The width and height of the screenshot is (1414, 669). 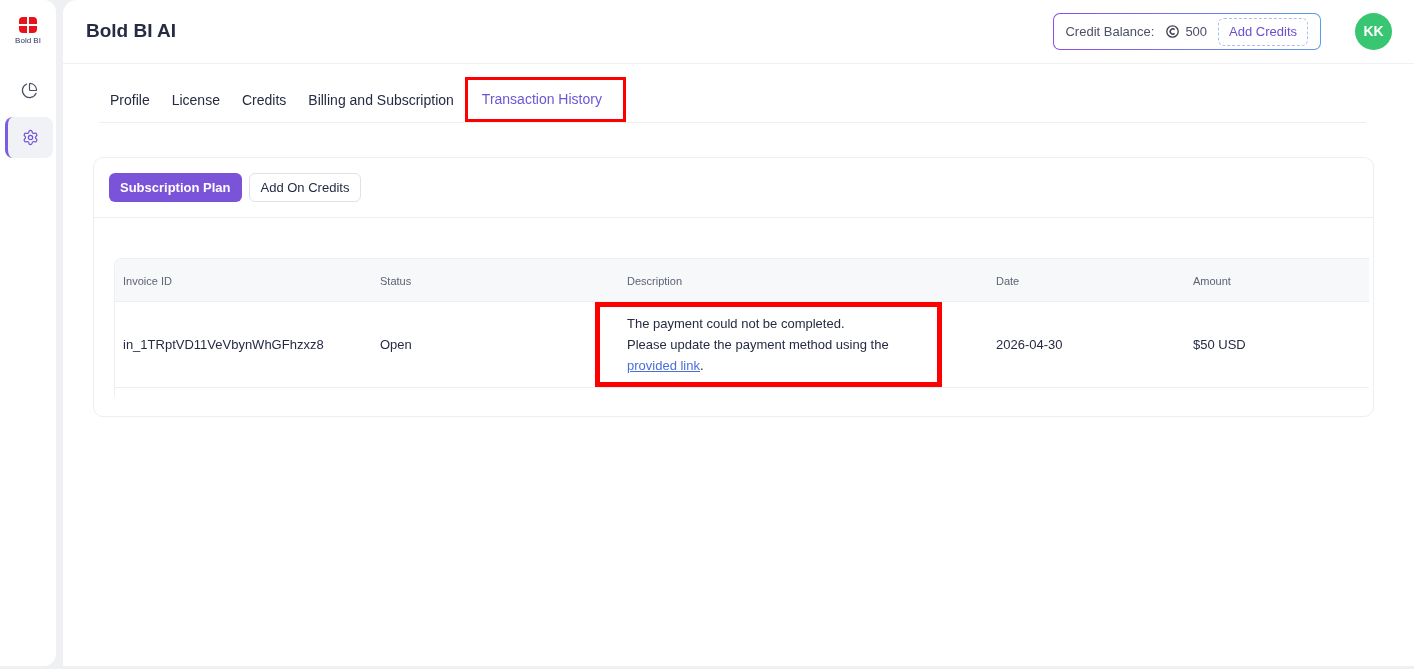 I want to click on credit-balance-value: 500, so click(x=1196, y=31).